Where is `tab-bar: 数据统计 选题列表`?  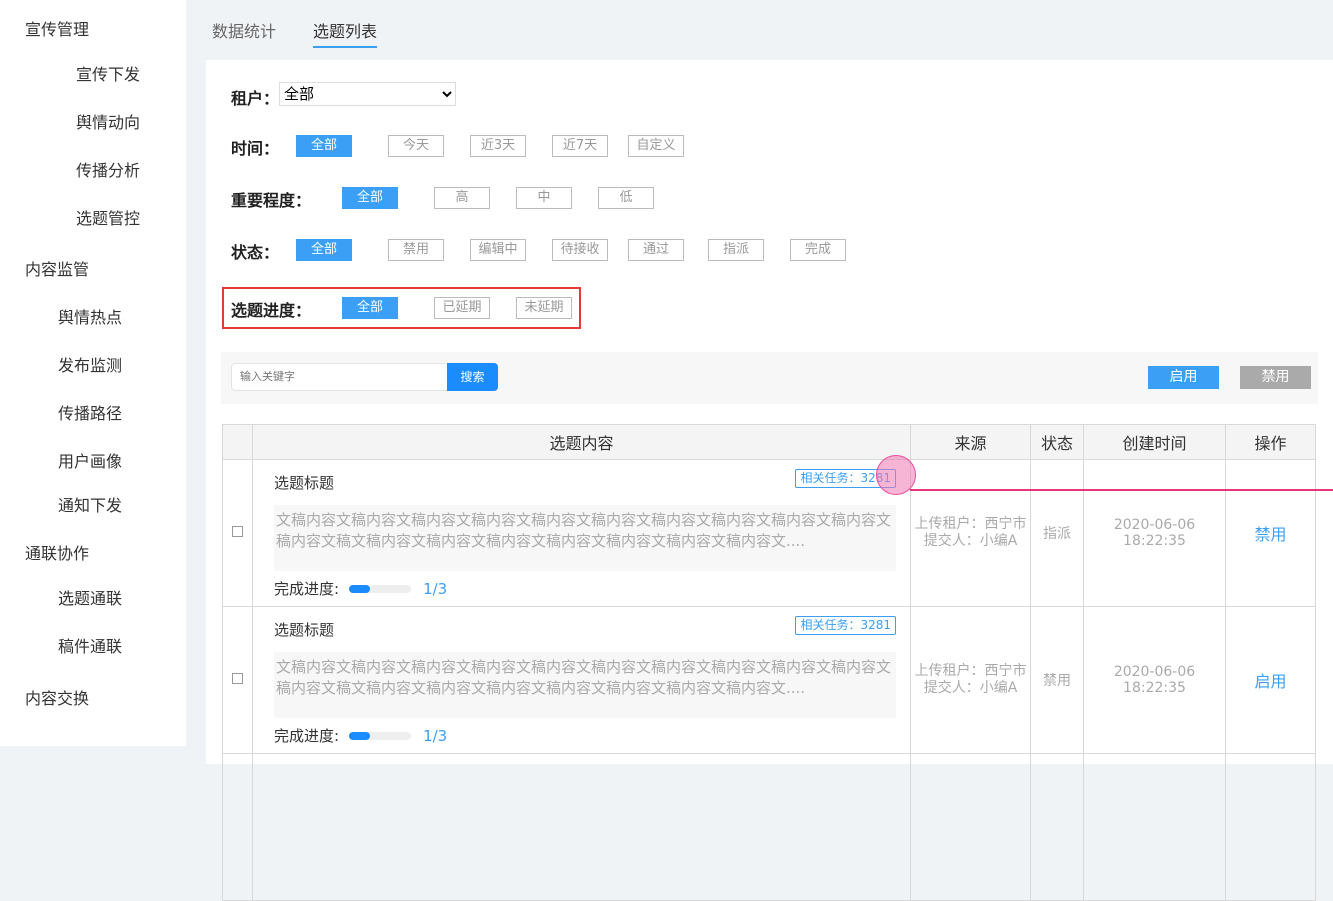
tab-bar: 数据统计 选题列表 is located at coordinates (295, 33).